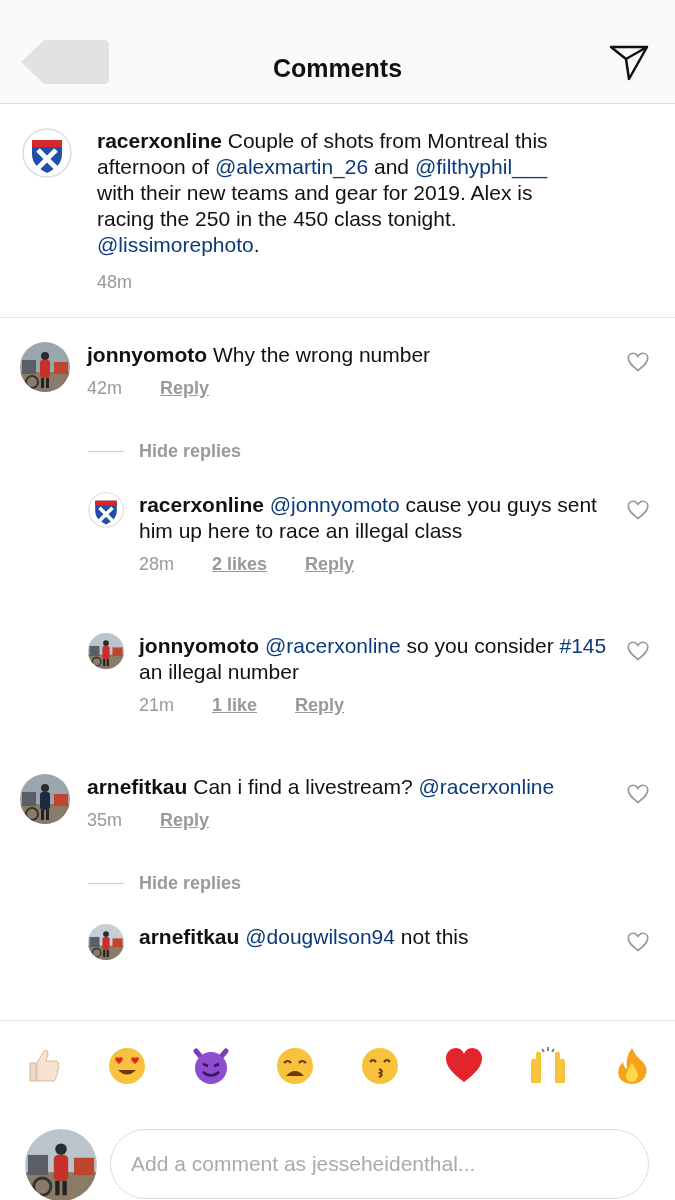 The width and height of the screenshot is (675, 1200). I want to click on comment-text: jonnyomoto Why the wrong number, so click(259, 355).